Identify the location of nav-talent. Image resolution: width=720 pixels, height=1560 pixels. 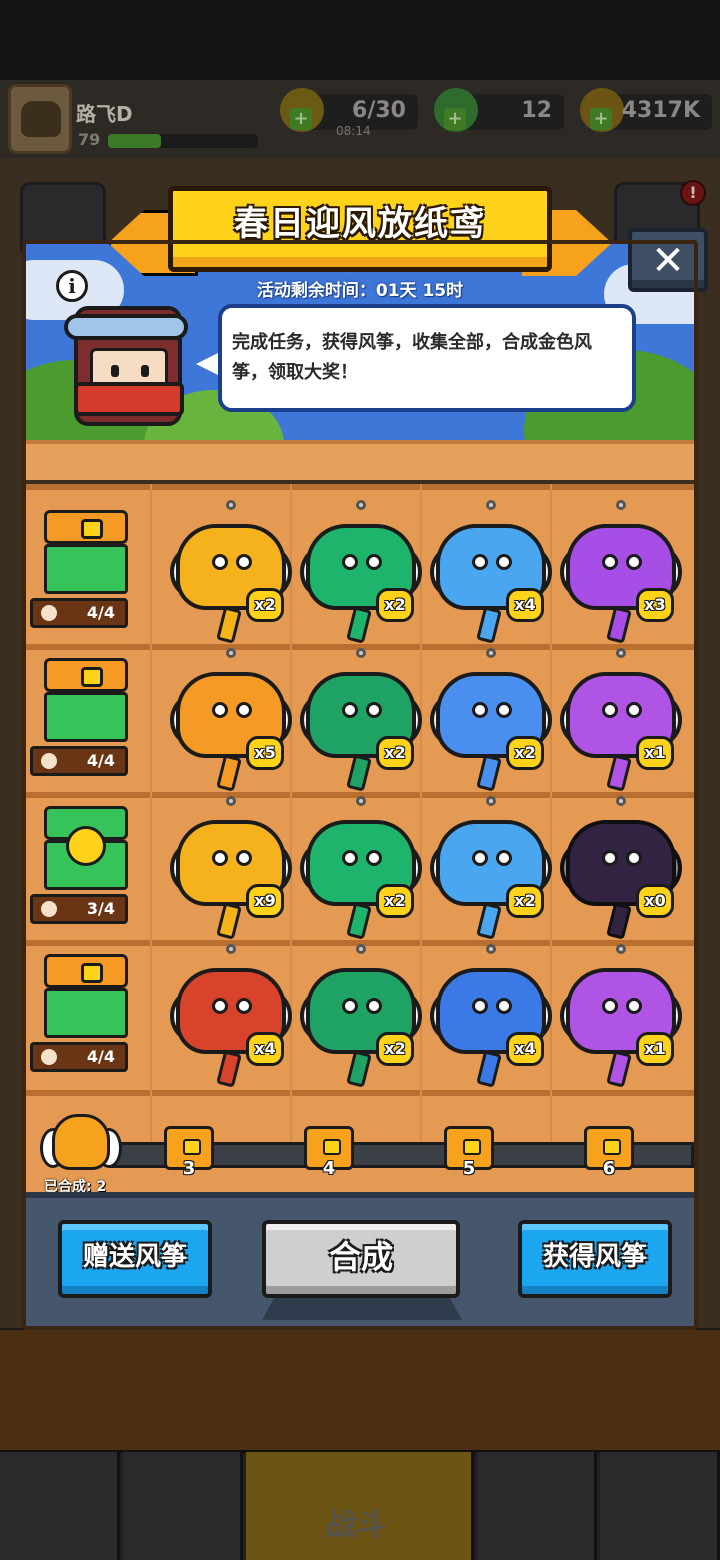
(537, 1506).